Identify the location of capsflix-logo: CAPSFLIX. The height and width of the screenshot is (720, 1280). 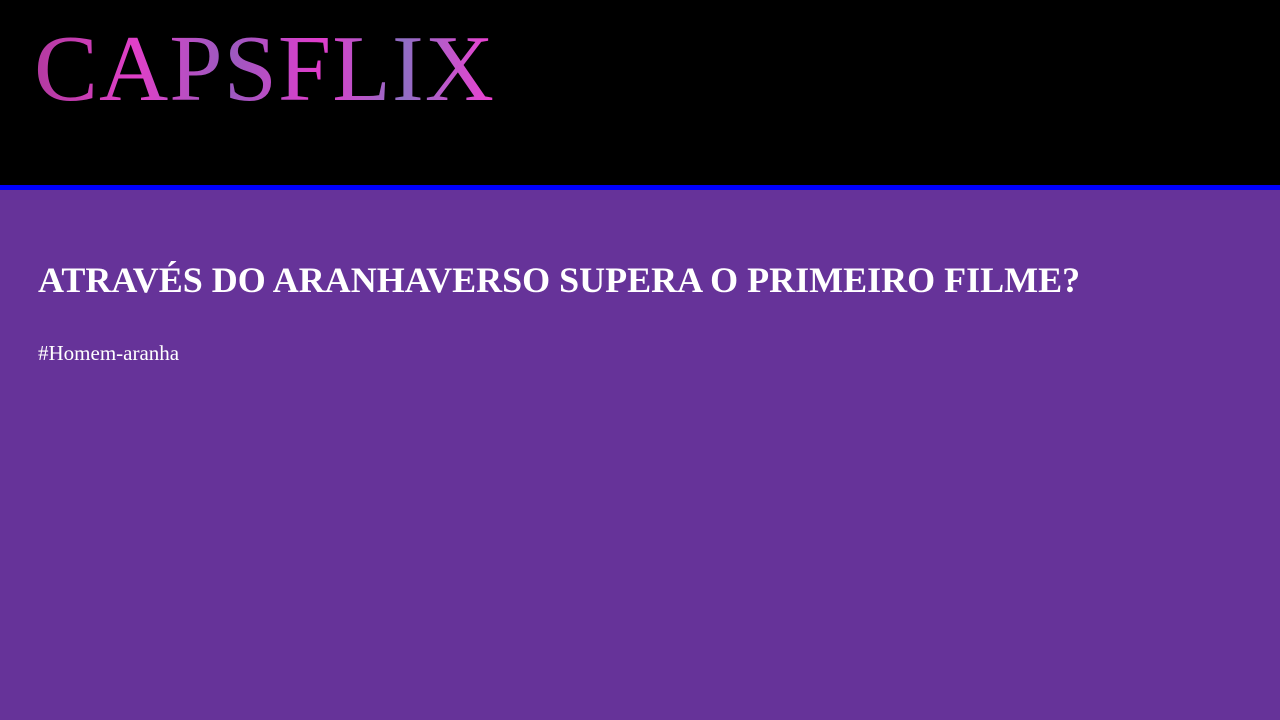
(264, 69).